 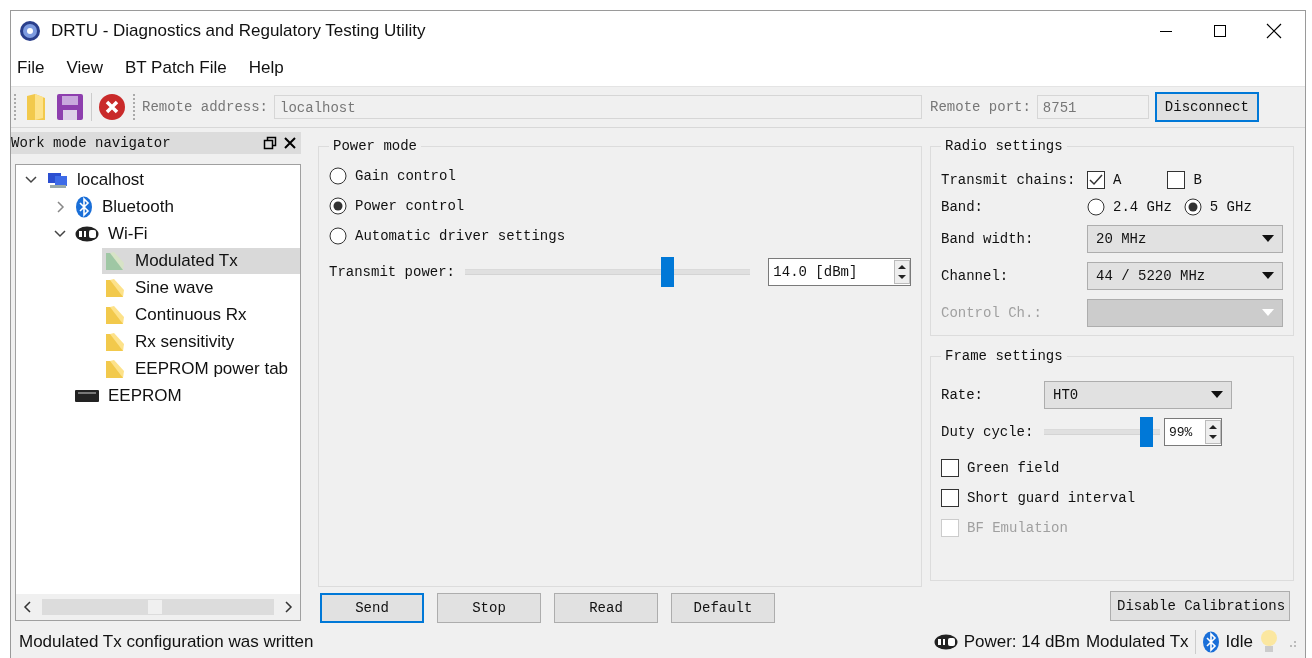 I want to click on group-title: Radio settings, so click(x=1004, y=146).